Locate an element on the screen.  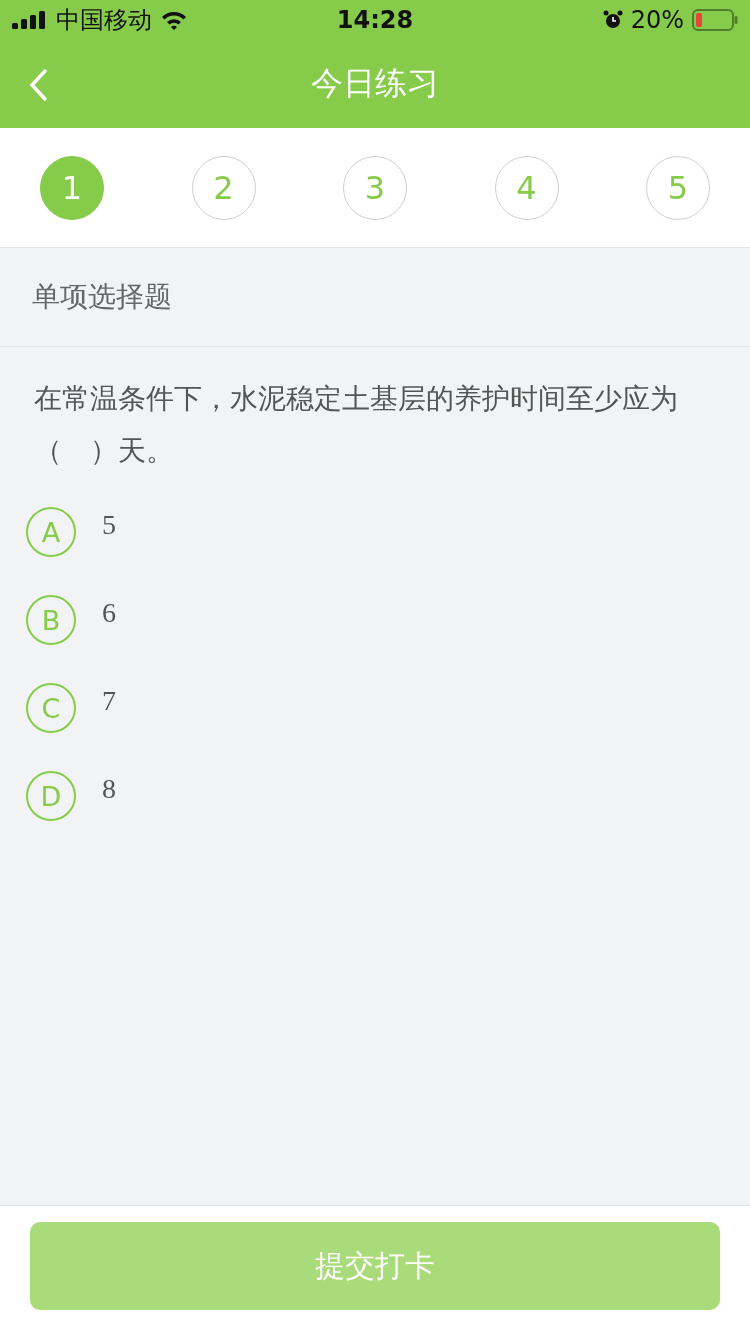
question-number-tab: 2 is located at coordinates (223, 187).